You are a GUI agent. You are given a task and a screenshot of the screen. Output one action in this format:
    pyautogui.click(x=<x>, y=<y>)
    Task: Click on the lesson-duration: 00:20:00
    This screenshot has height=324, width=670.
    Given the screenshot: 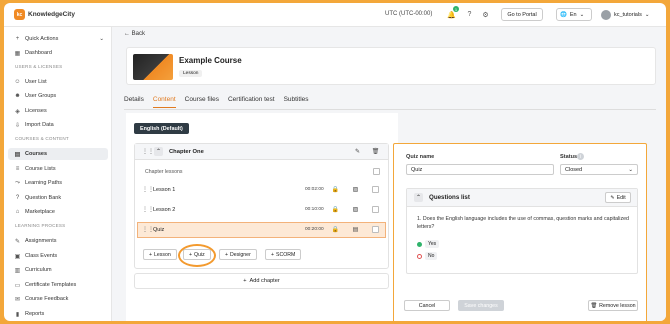 What is the action you would take?
    pyautogui.click(x=314, y=229)
    